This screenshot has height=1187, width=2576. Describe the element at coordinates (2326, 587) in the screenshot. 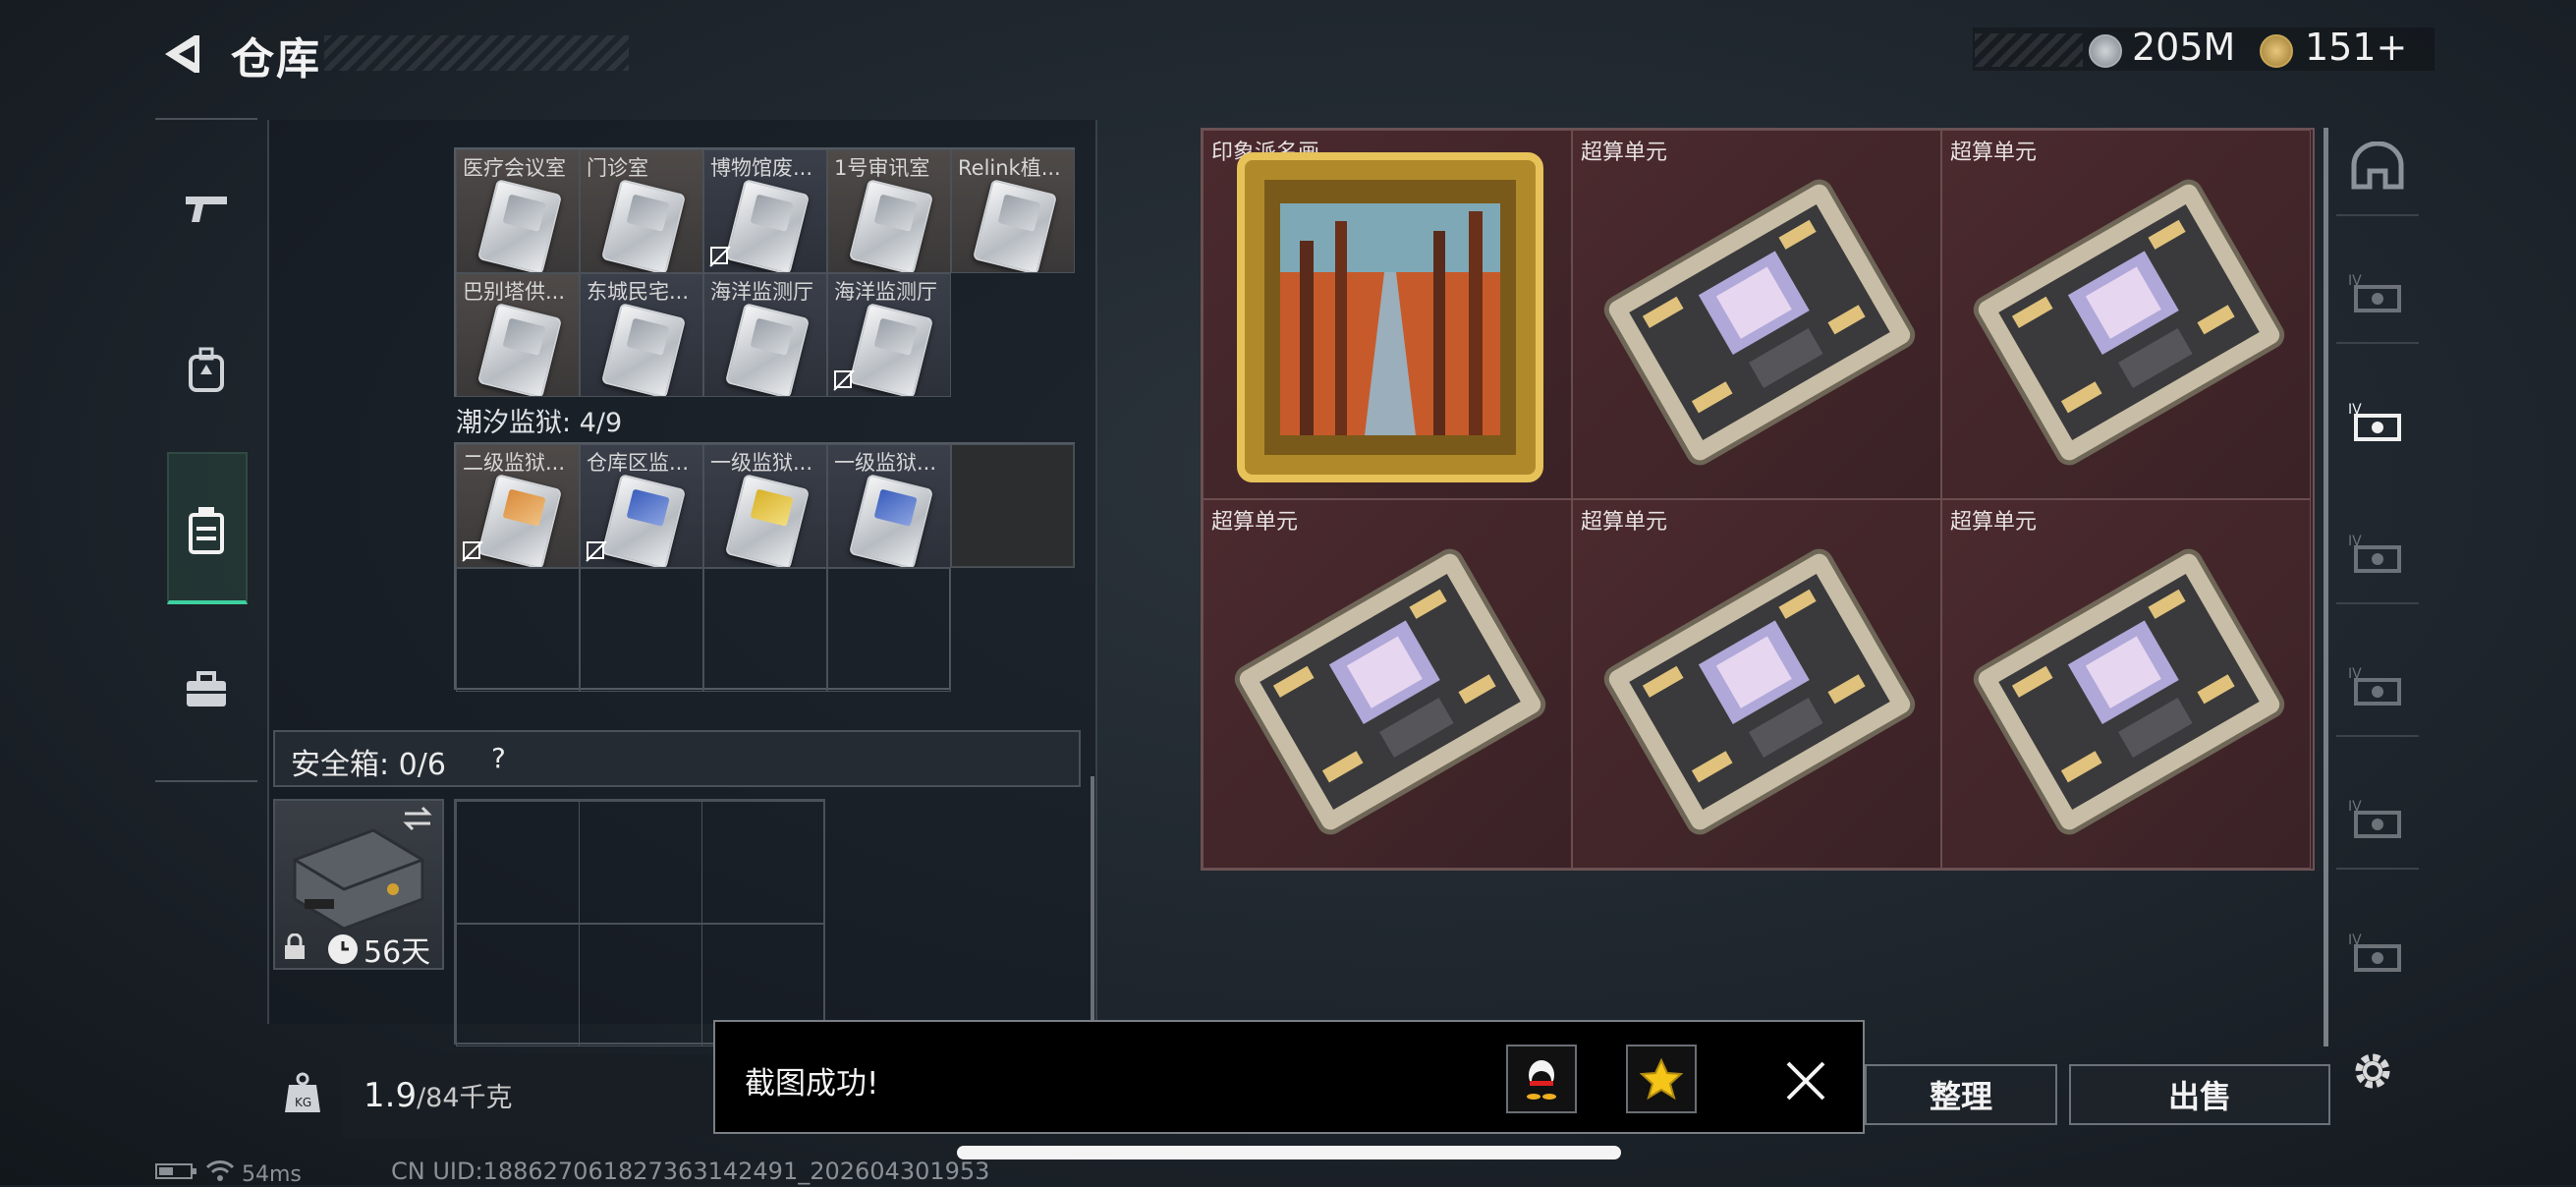

I see `stash-scrollbar` at that location.